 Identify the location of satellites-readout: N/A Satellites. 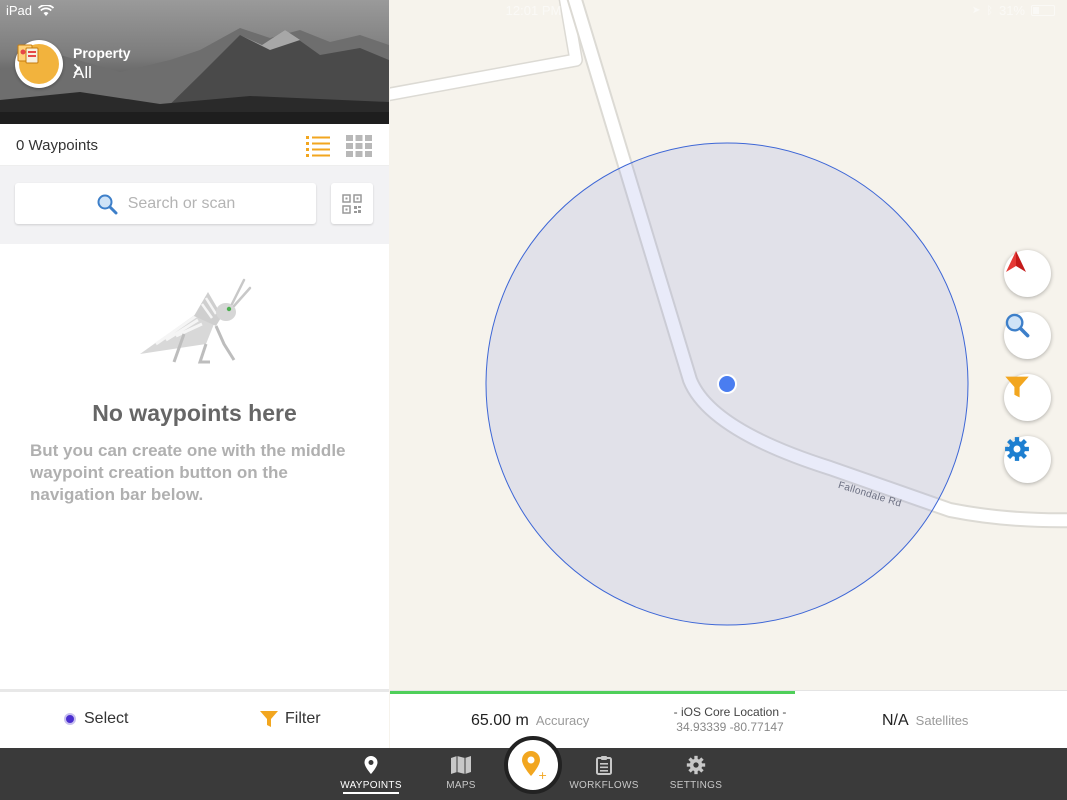
(925, 721).